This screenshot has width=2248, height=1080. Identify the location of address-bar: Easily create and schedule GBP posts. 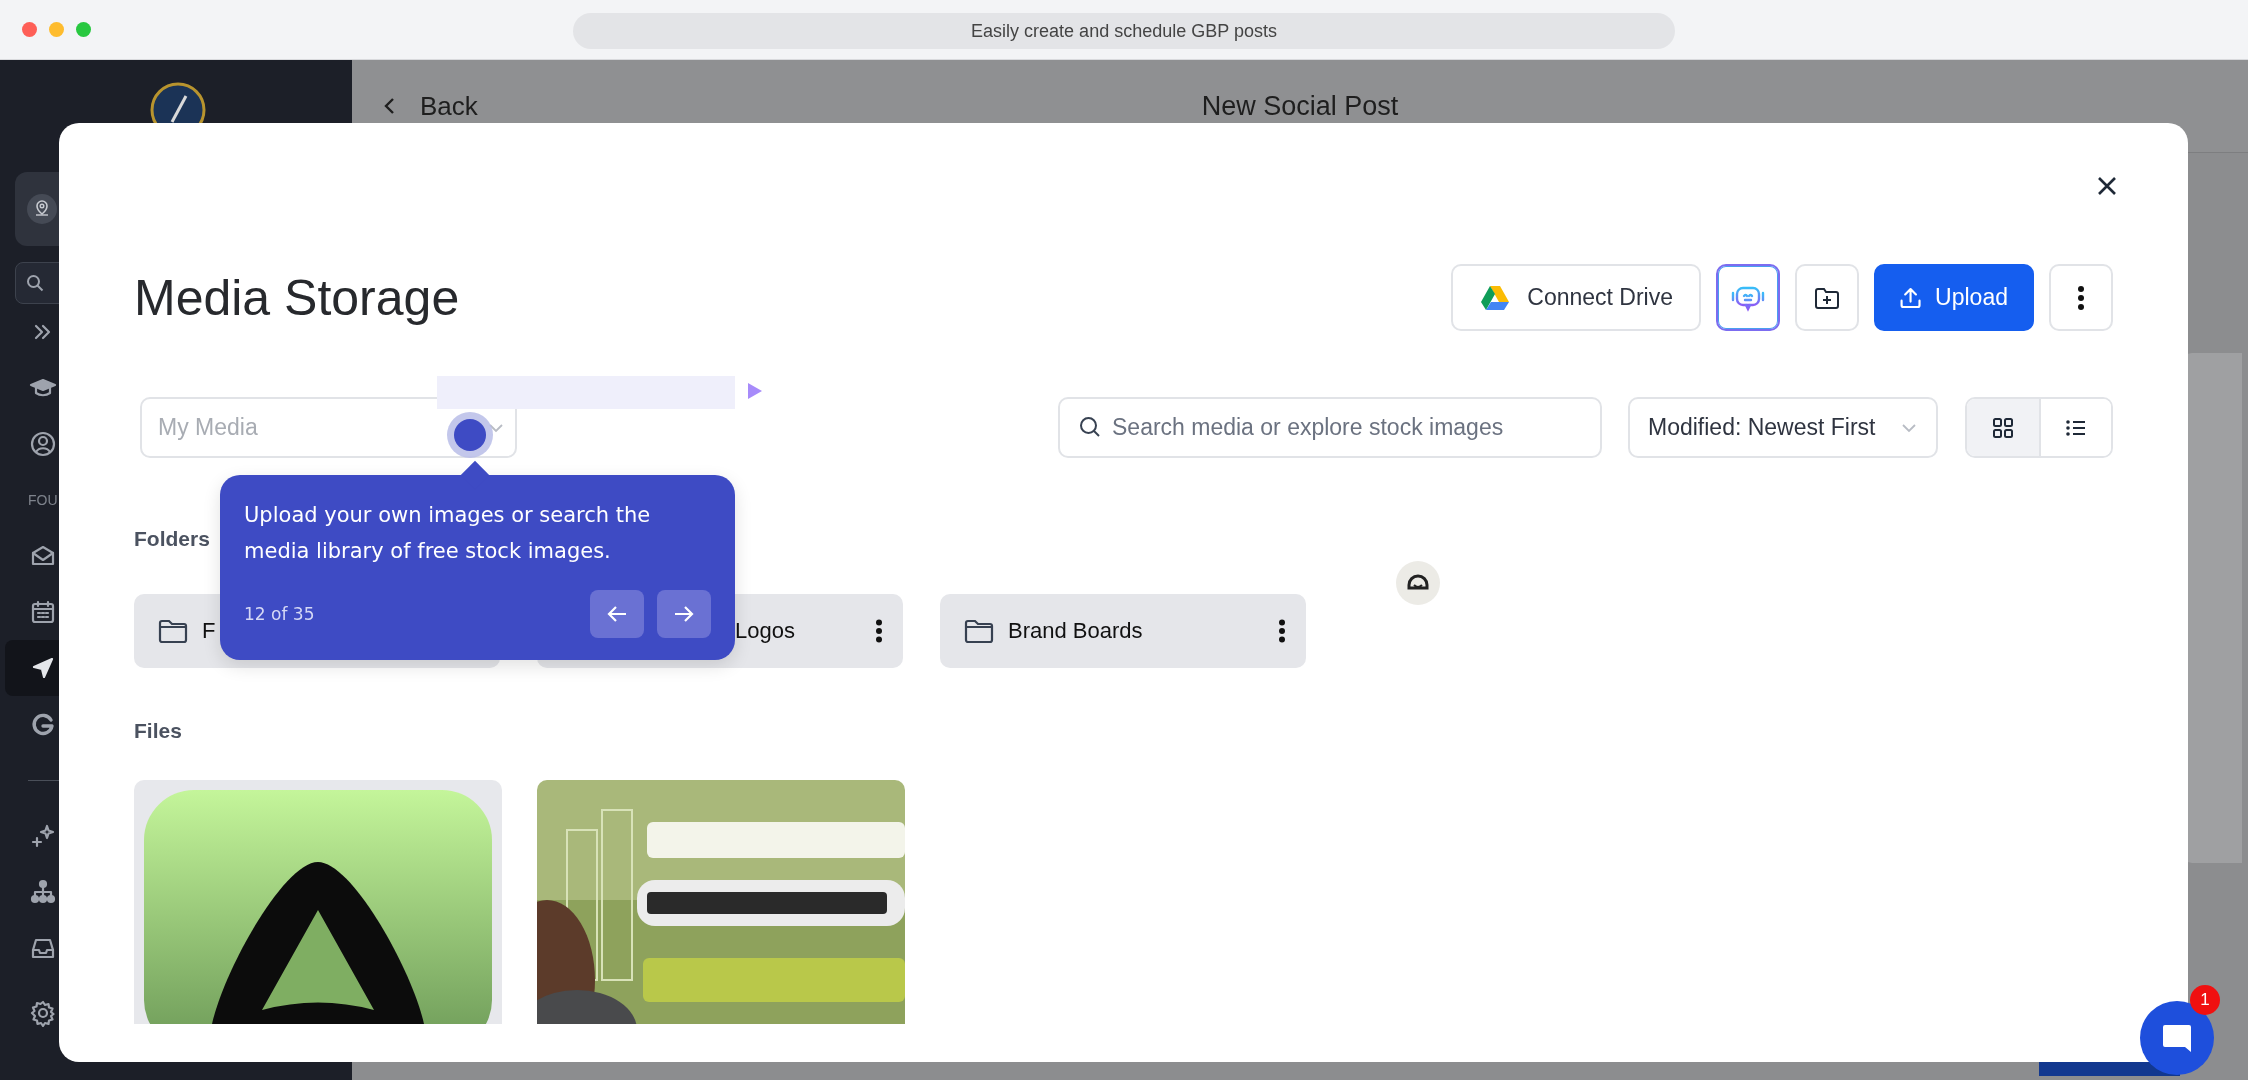
(1124, 31).